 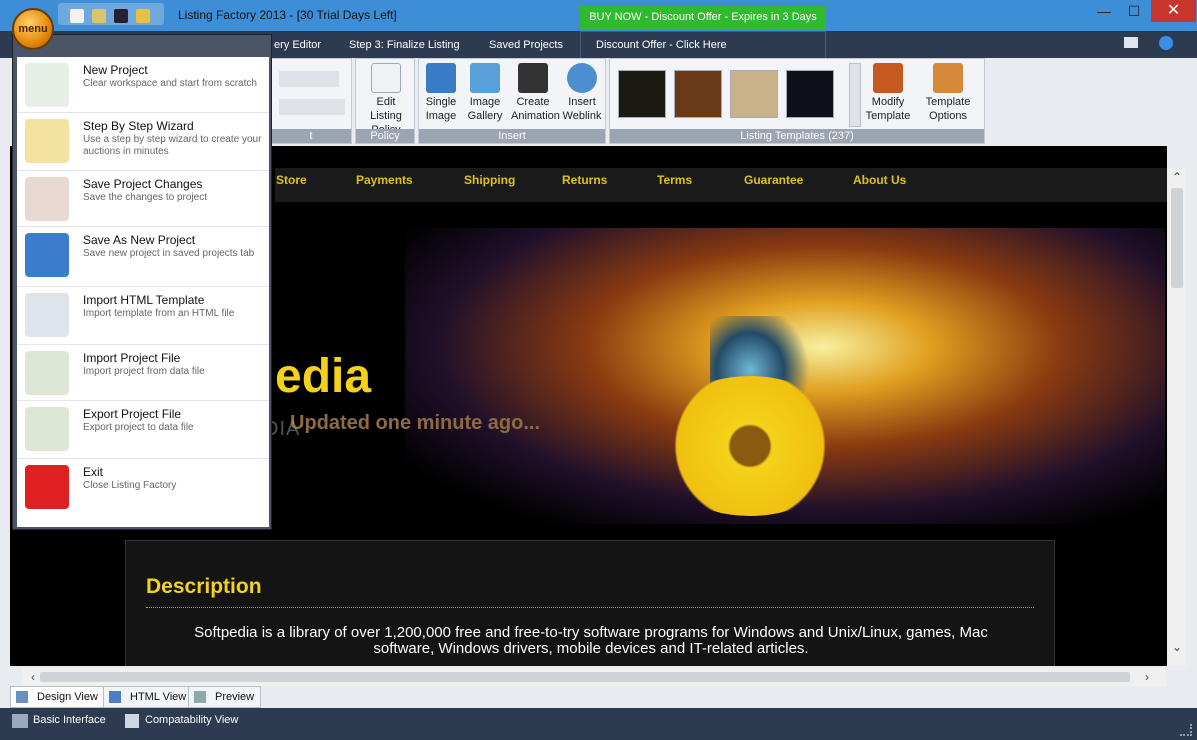 What do you see at coordinates (661, 45) in the screenshot?
I see `tab-discount-label: Discount Offer - Click Here` at bounding box center [661, 45].